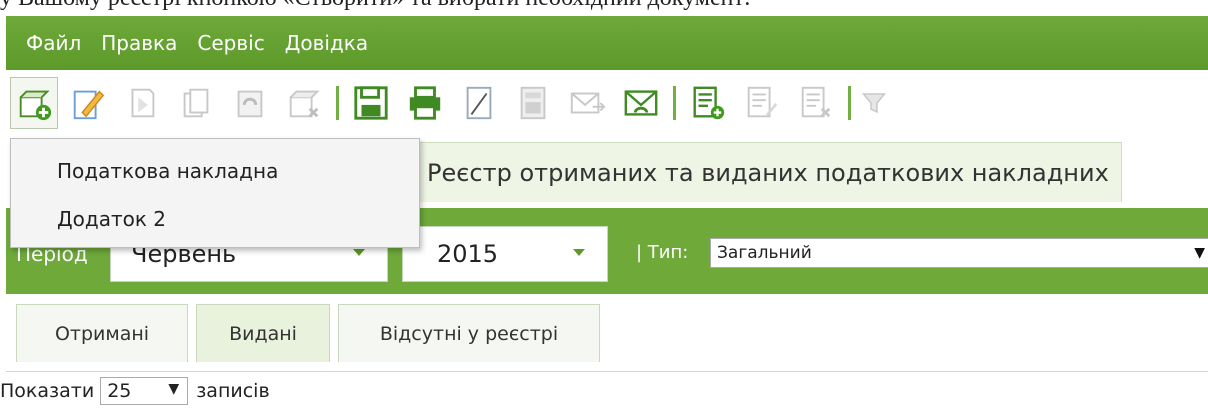 The image size is (1208, 410). I want to click on send-mail-button, so click(587, 103).